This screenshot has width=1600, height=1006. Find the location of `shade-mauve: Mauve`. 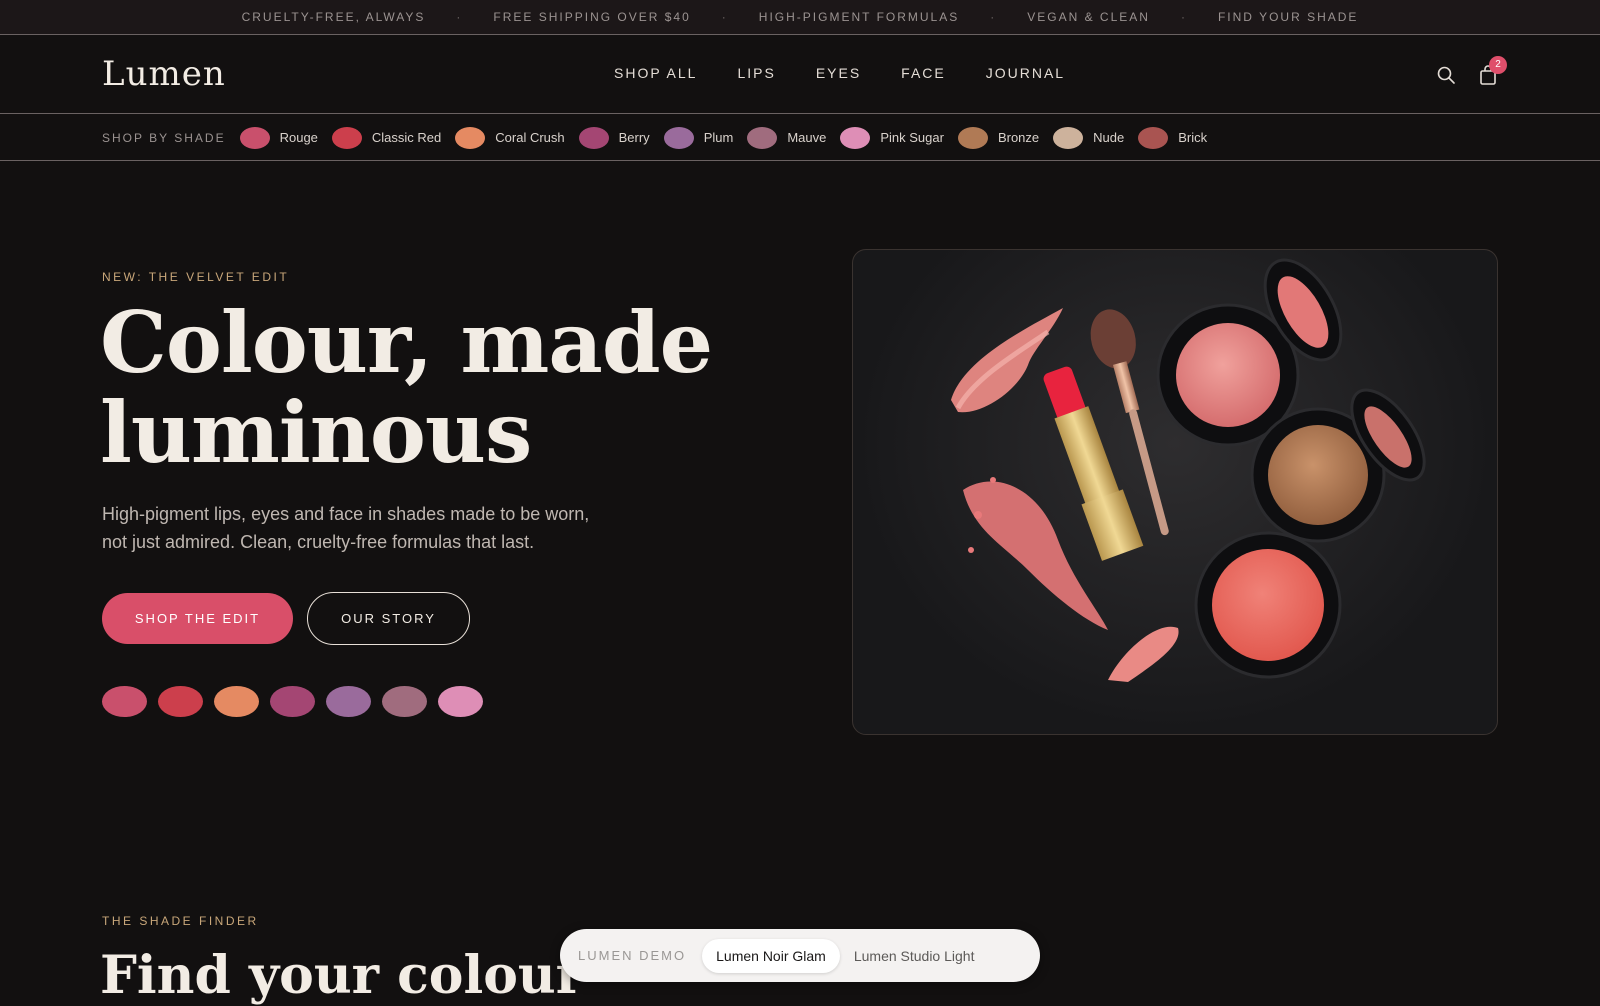

shade-mauve: Mauve is located at coordinates (787, 137).